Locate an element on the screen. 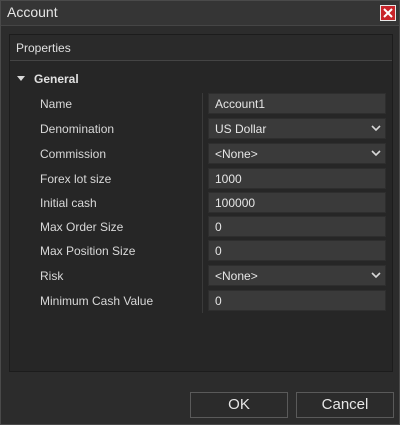 Image resolution: width=400 pixels, height=425 pixels. denomination-select: US Dollar is located at coordinates (297, 128).